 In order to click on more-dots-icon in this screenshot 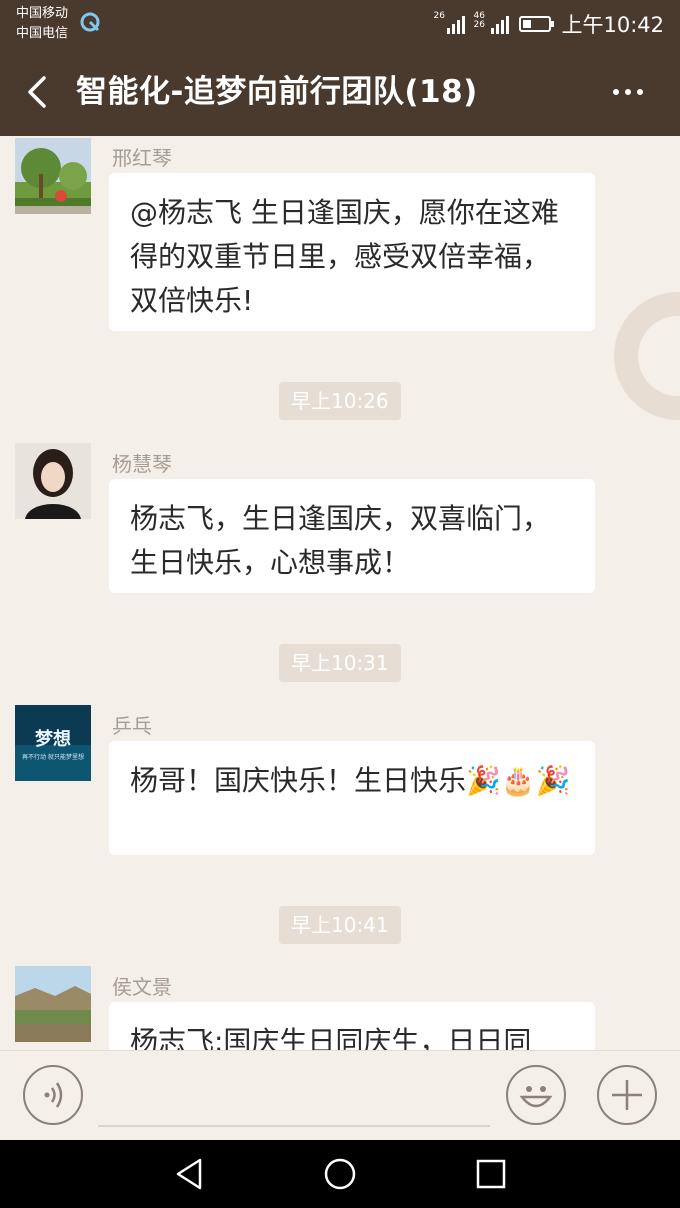, I will do `click(628, 92)`.